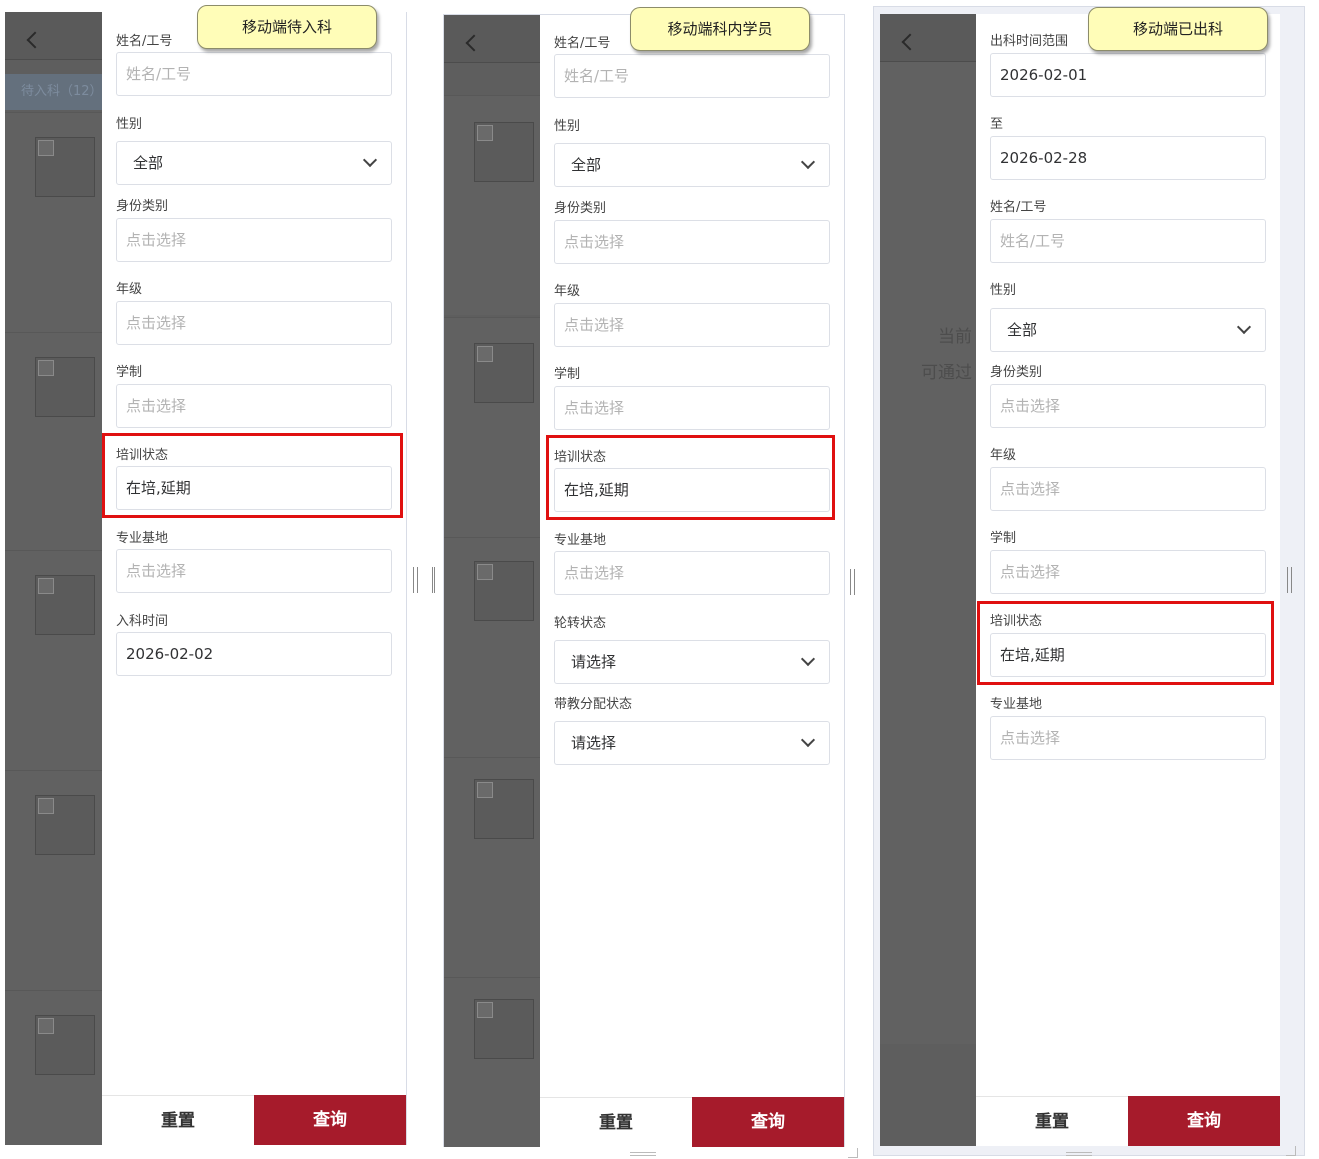 The width and height of the screenshot is (1319, 1159). What do you see at coordinates (129, 372) in the screenshot?
I see `field-label: 学制` at bounding box center [129, 372].